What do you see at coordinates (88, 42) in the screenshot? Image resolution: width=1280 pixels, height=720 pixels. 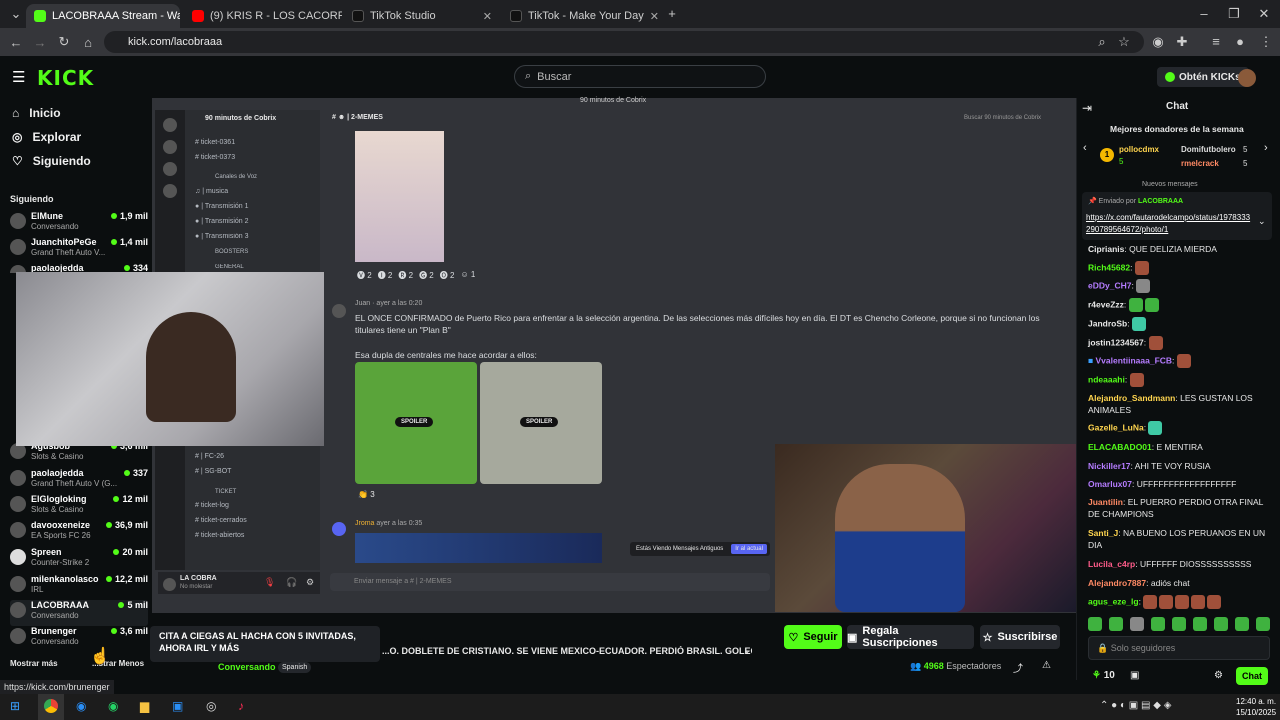 I see `home-icon: ⌂` at bounding box center [88, 42].